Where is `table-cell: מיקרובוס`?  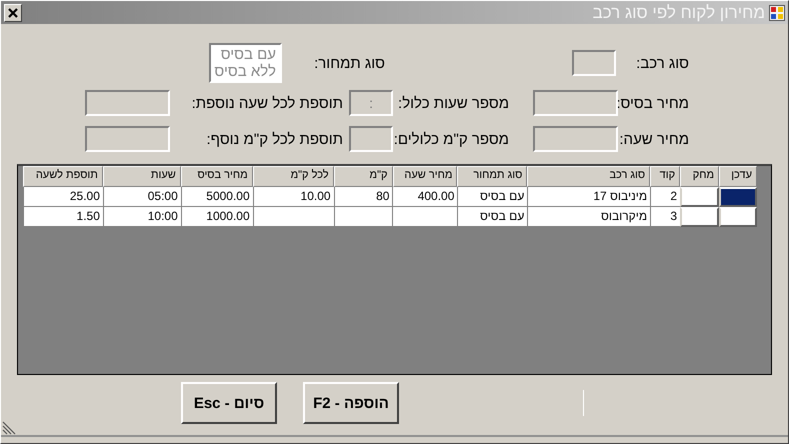
table-cell: מיקרובוס is located at coordinates (588, 217).